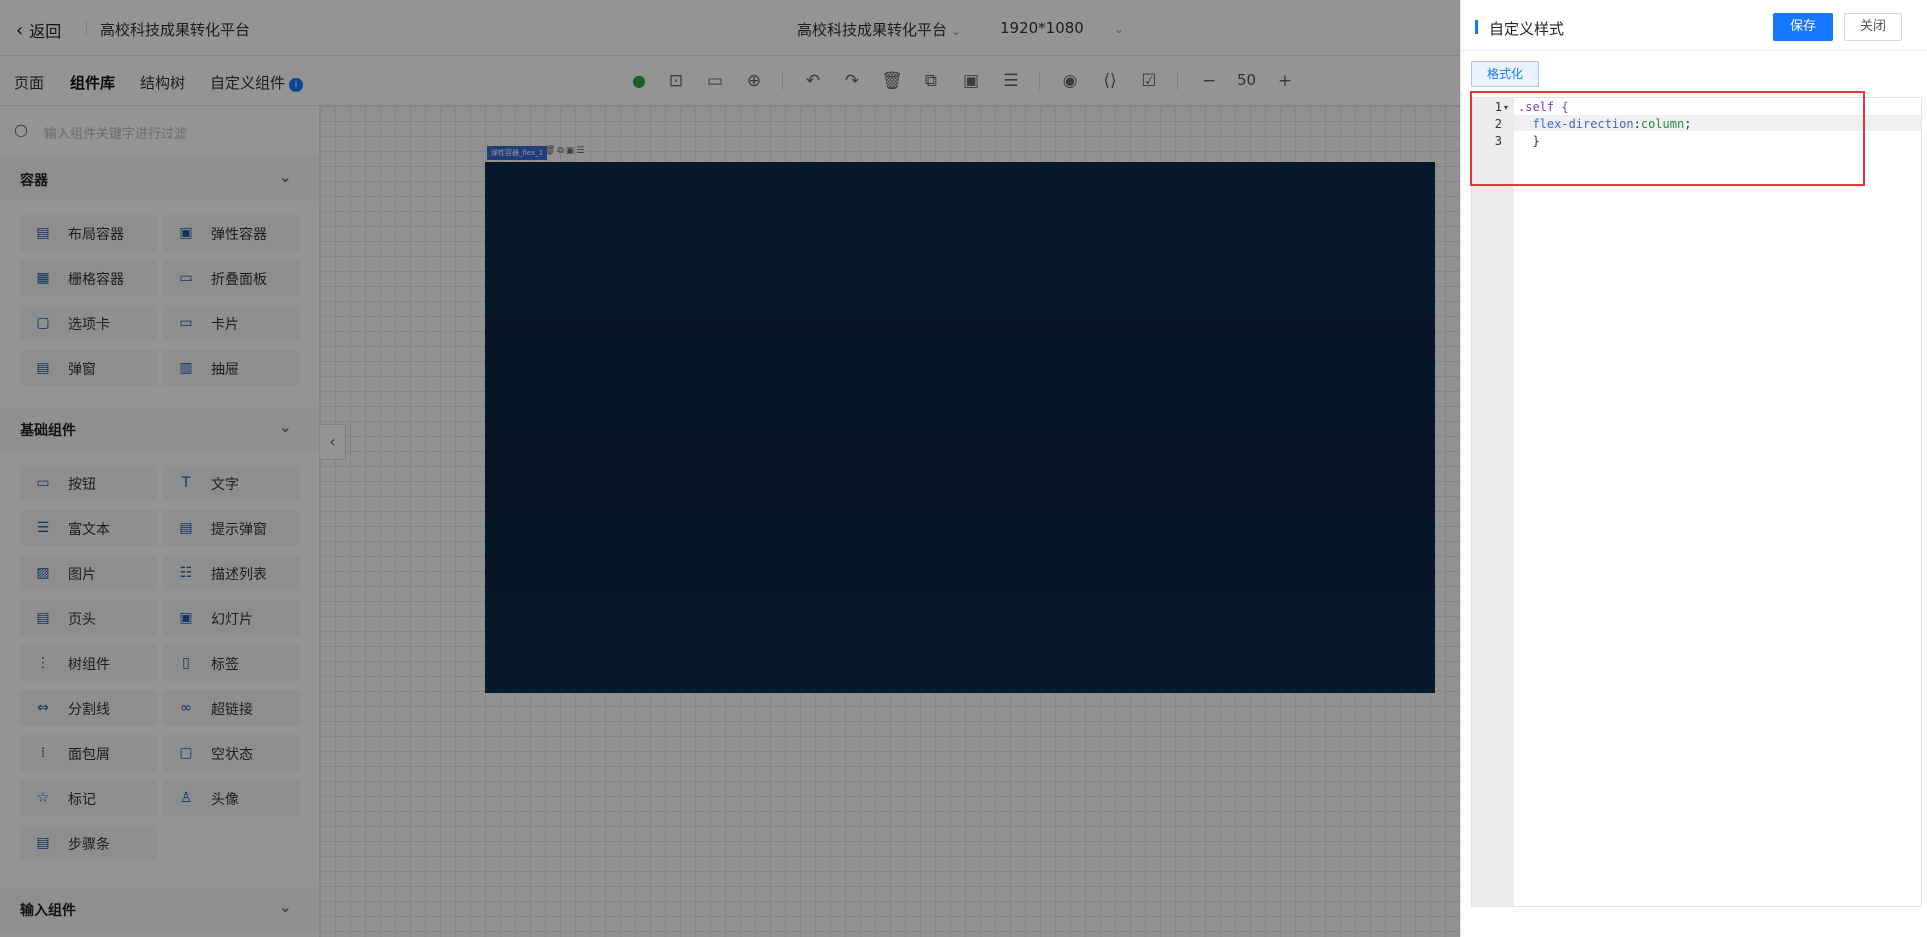 This screenshot has height=937, width=1927. Describe the element at coordinates (1505, 74) in the screenshot. I see `format-button: 格式化` at that location.